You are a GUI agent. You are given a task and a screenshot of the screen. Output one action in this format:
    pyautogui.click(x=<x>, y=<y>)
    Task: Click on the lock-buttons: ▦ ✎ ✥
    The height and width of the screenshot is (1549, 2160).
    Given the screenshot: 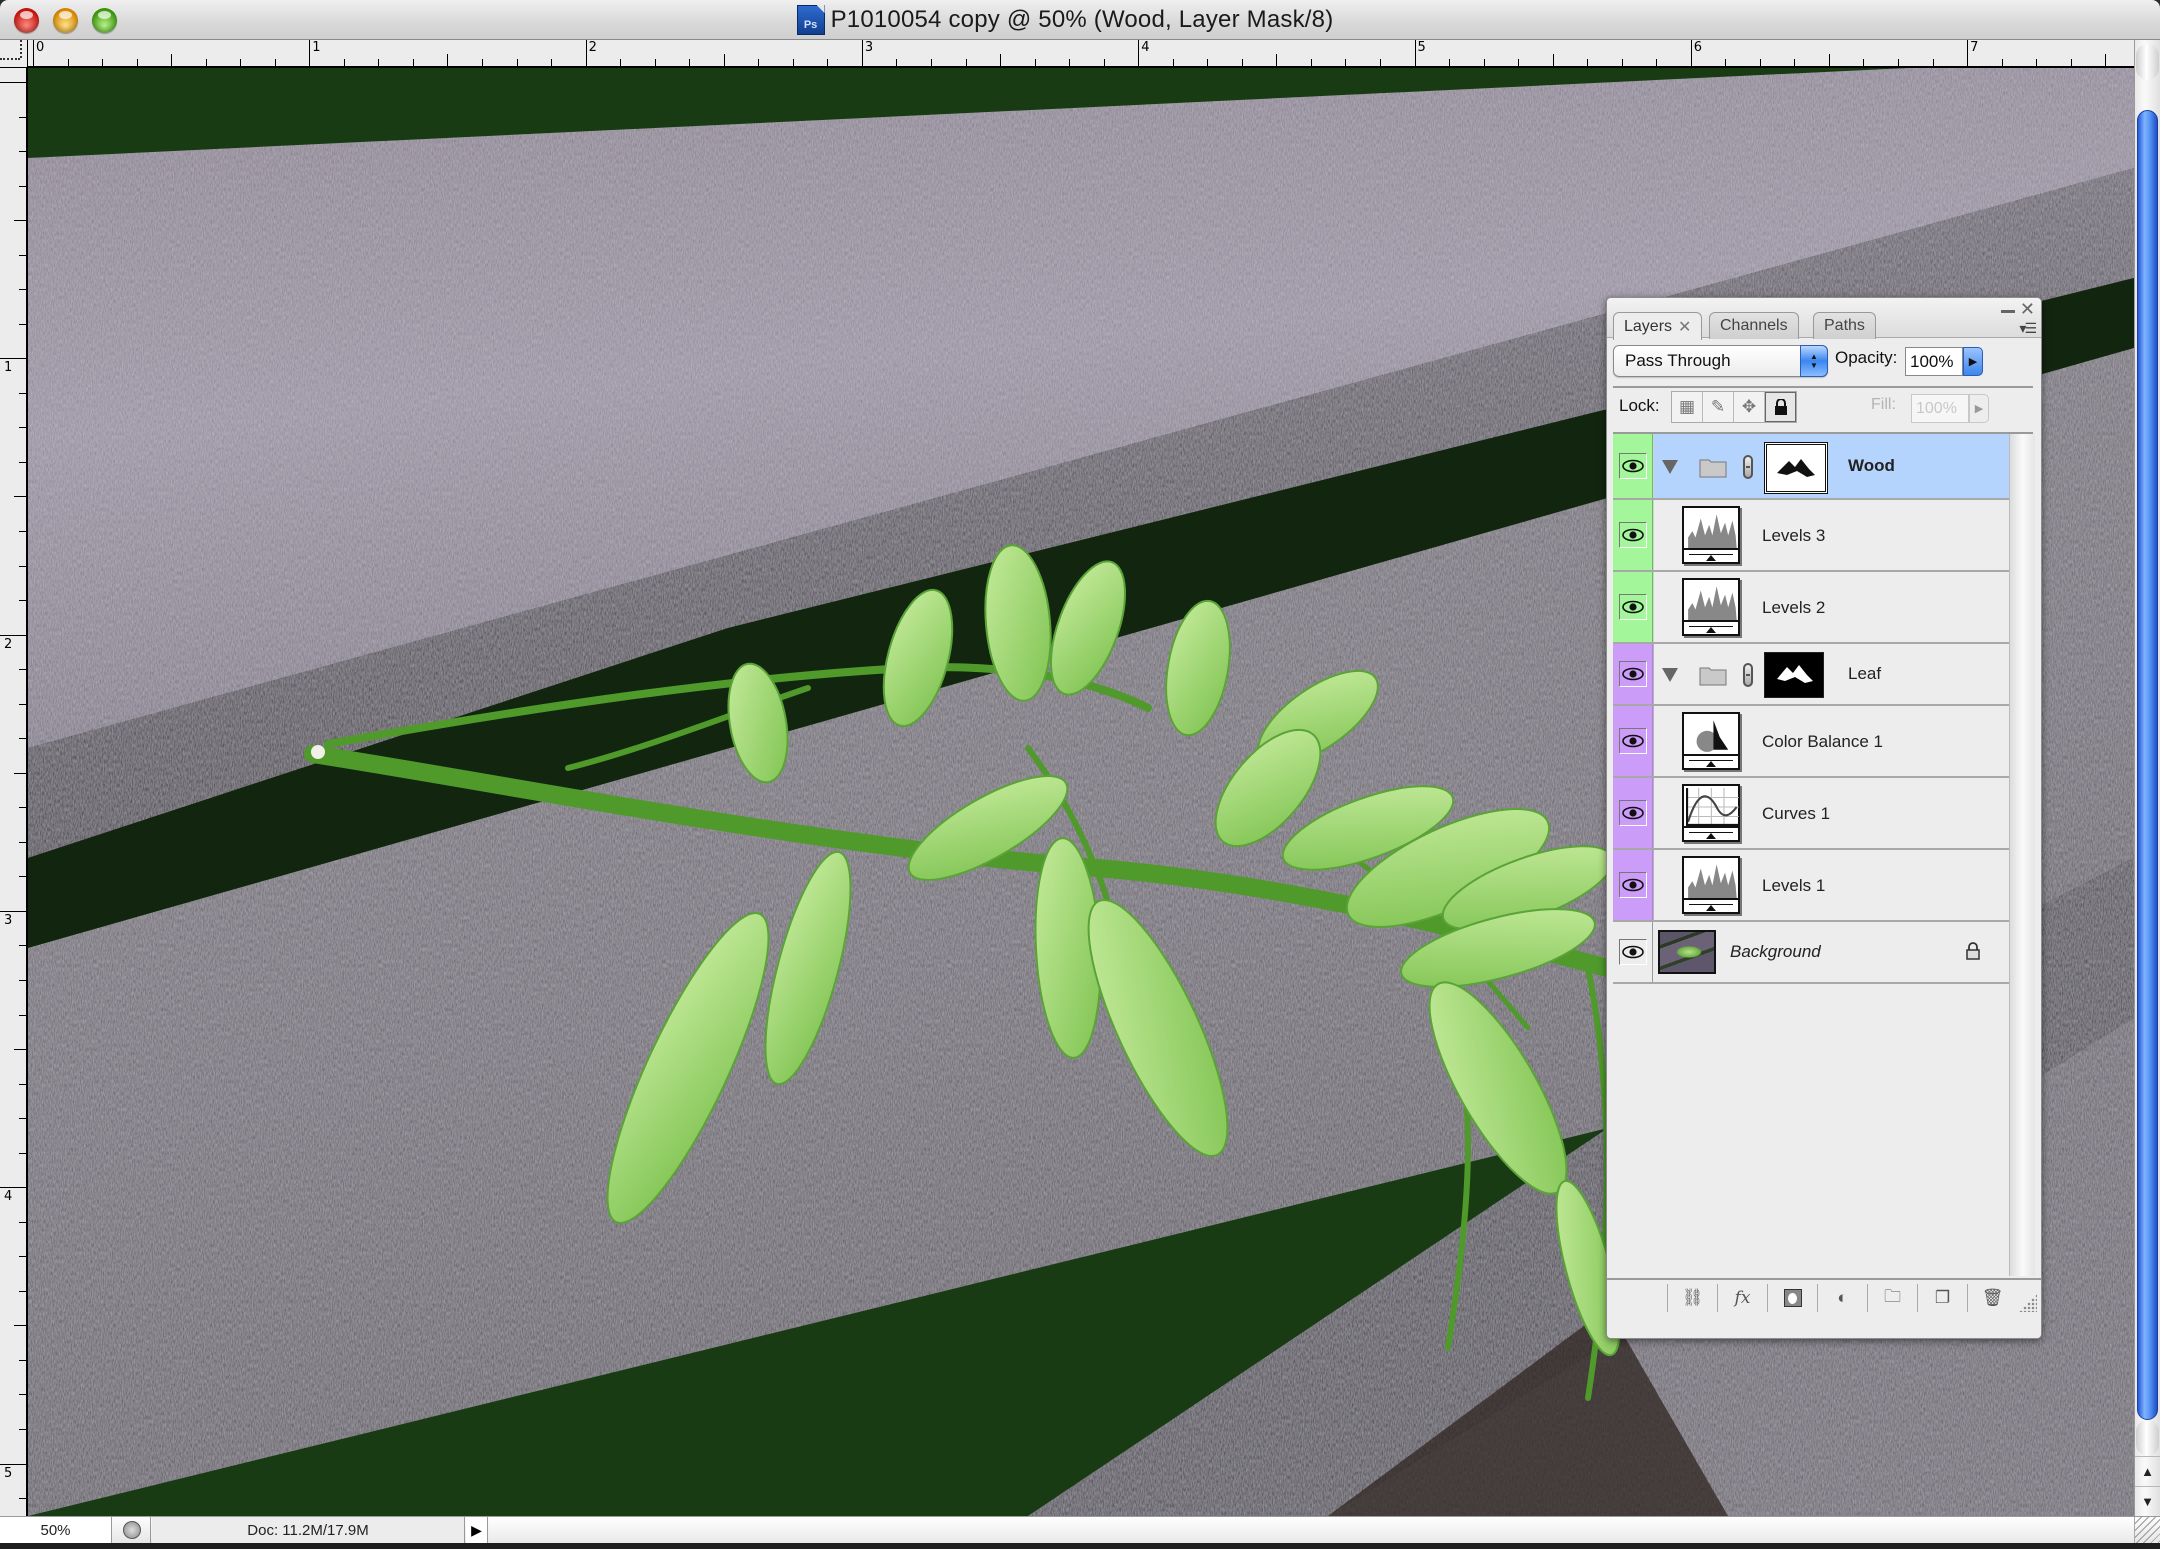 What is the action you would take?
    pyautogui.click(x=1734, y=407)
    